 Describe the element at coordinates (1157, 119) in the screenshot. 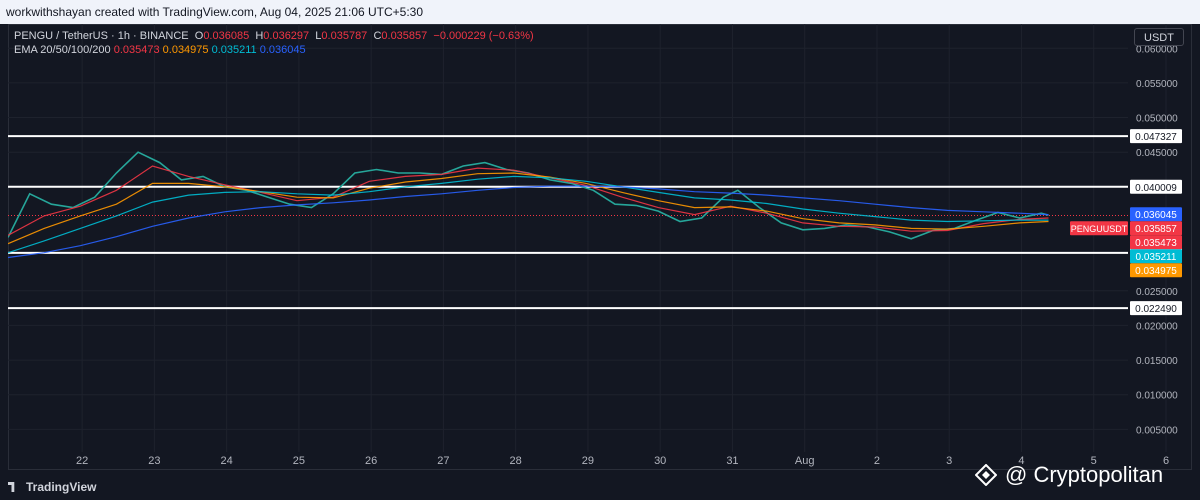

I see `y-tick-label: 0.050000` at that location.